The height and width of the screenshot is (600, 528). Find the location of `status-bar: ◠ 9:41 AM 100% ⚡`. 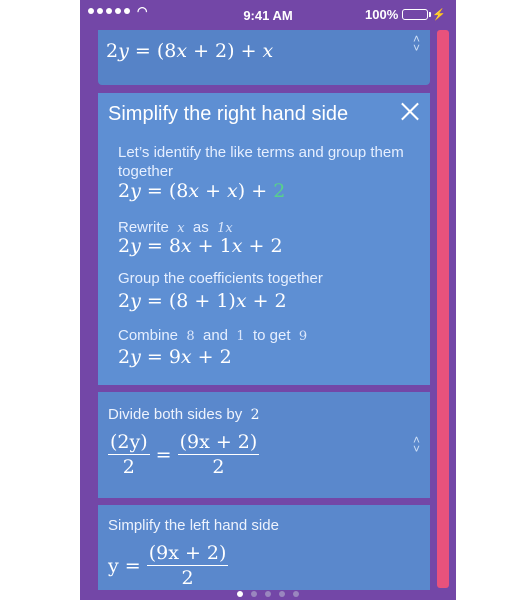

status-bar: ◠ 9:41 AM 100% ⚡ is located at coordinates (268, 15).